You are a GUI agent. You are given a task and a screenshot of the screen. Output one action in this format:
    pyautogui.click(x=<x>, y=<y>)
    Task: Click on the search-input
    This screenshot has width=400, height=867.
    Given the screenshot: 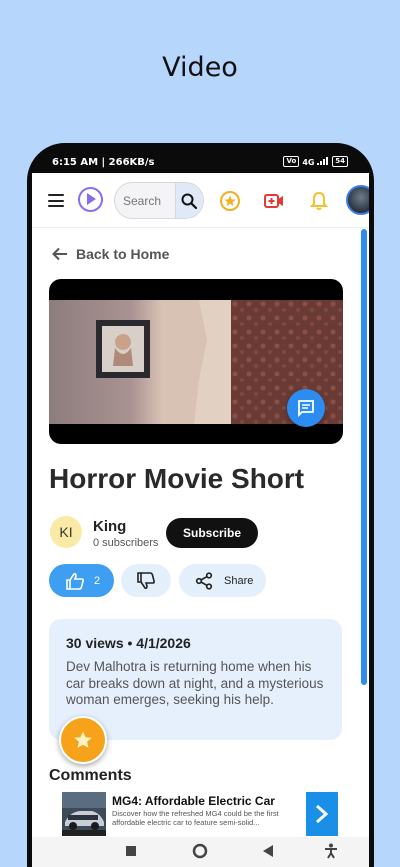 What is the action you would take?
    pyautogui.click(x=148, y=201)
    